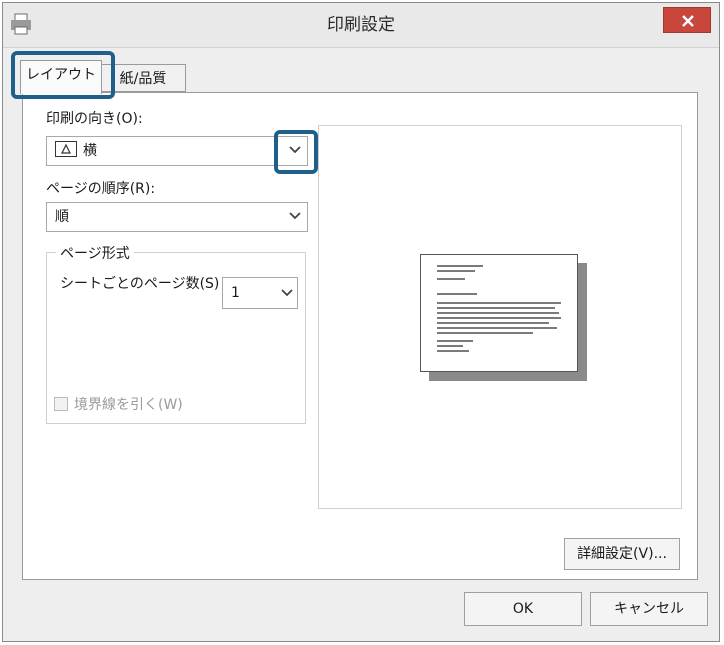  What do you see at coordinates (101, 189) in the screenshot?
I see `page-order-label: ページの順序(R):` at bounding box center [101, 189].